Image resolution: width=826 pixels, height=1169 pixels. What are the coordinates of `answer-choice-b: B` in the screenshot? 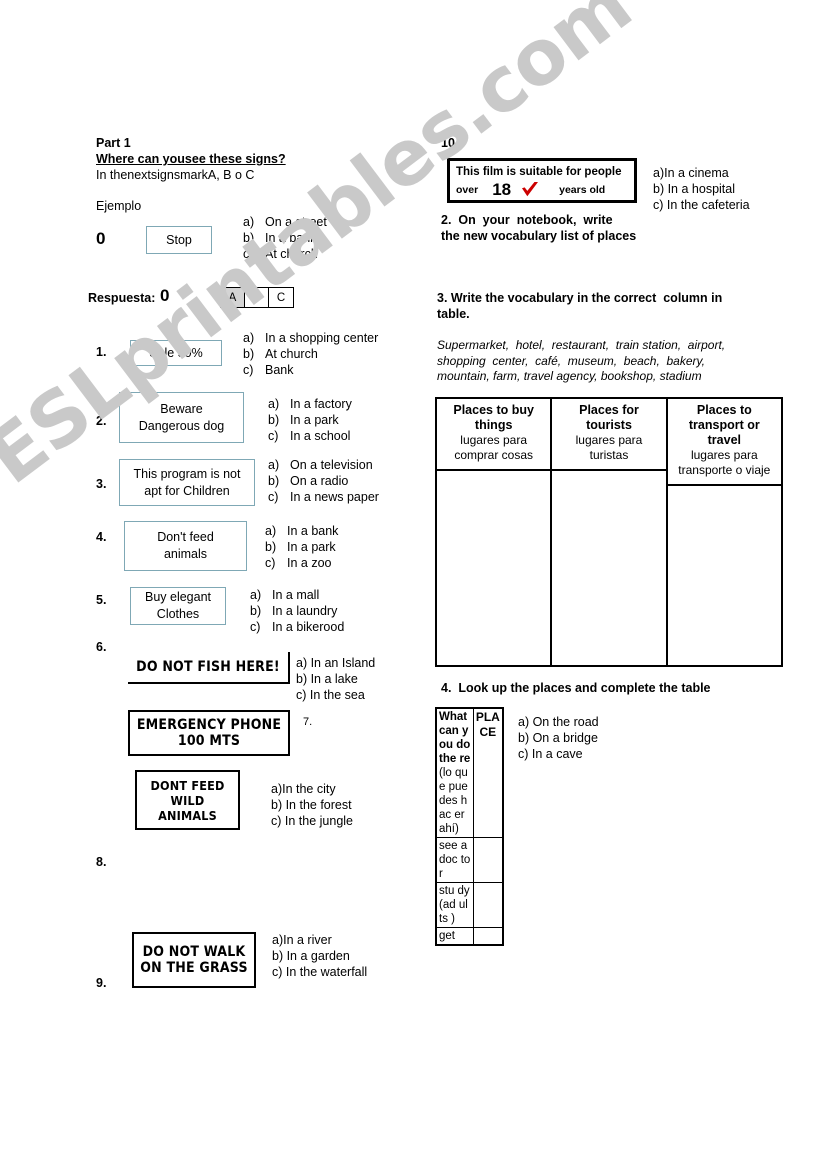 It's located at (257, 297).